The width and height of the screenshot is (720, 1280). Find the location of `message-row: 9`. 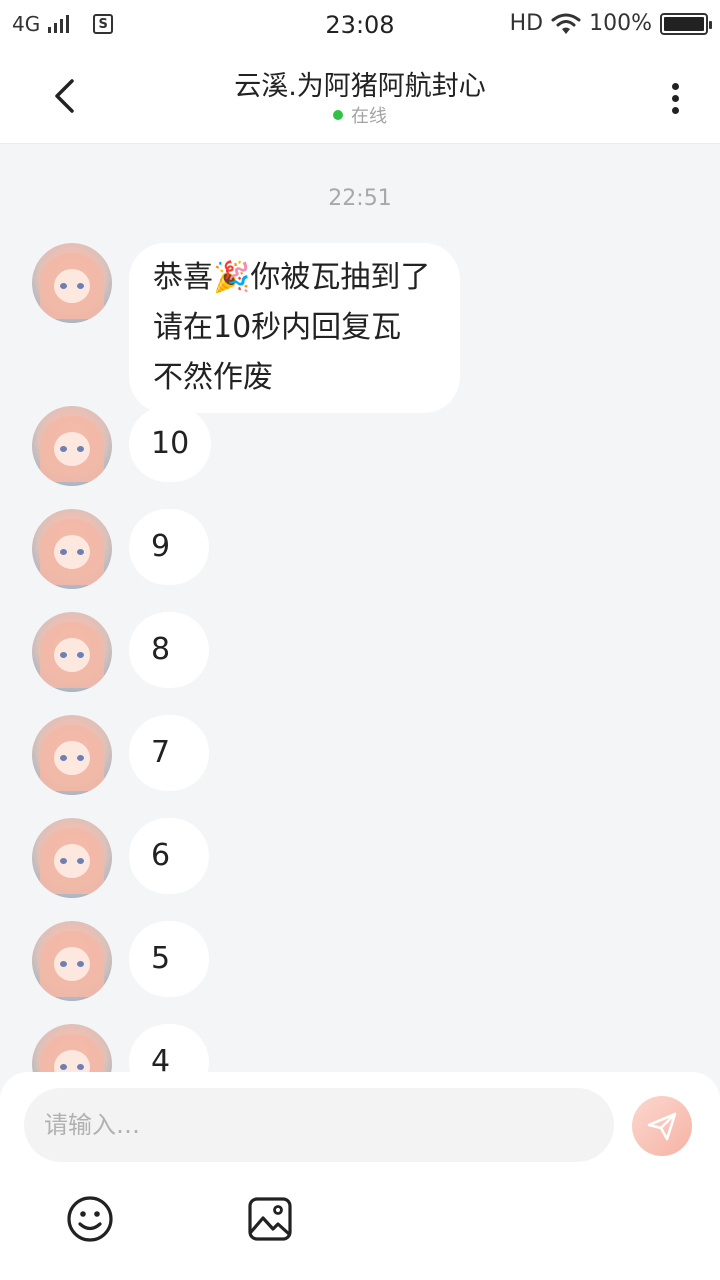

message-row: 9 is located at coordinates (120, 549).